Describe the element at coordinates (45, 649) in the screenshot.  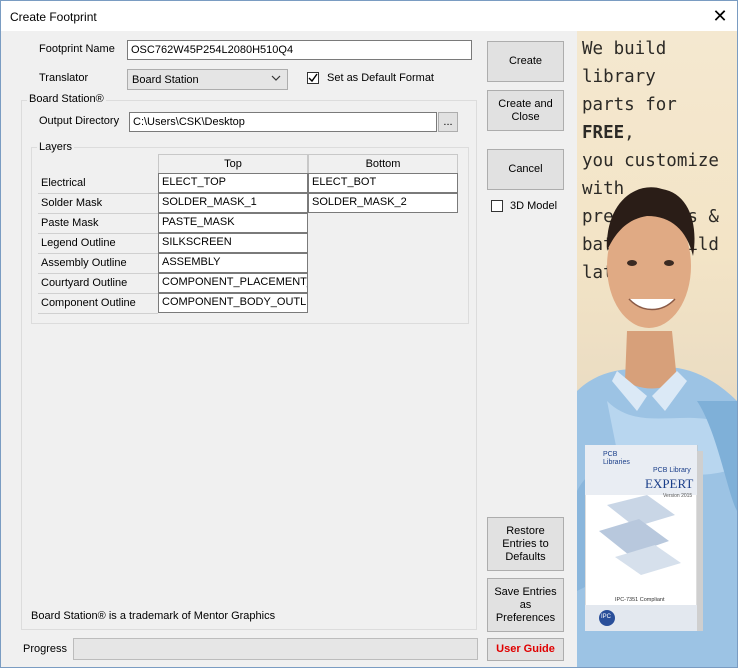
I see `progress-label: Progress` at that location.